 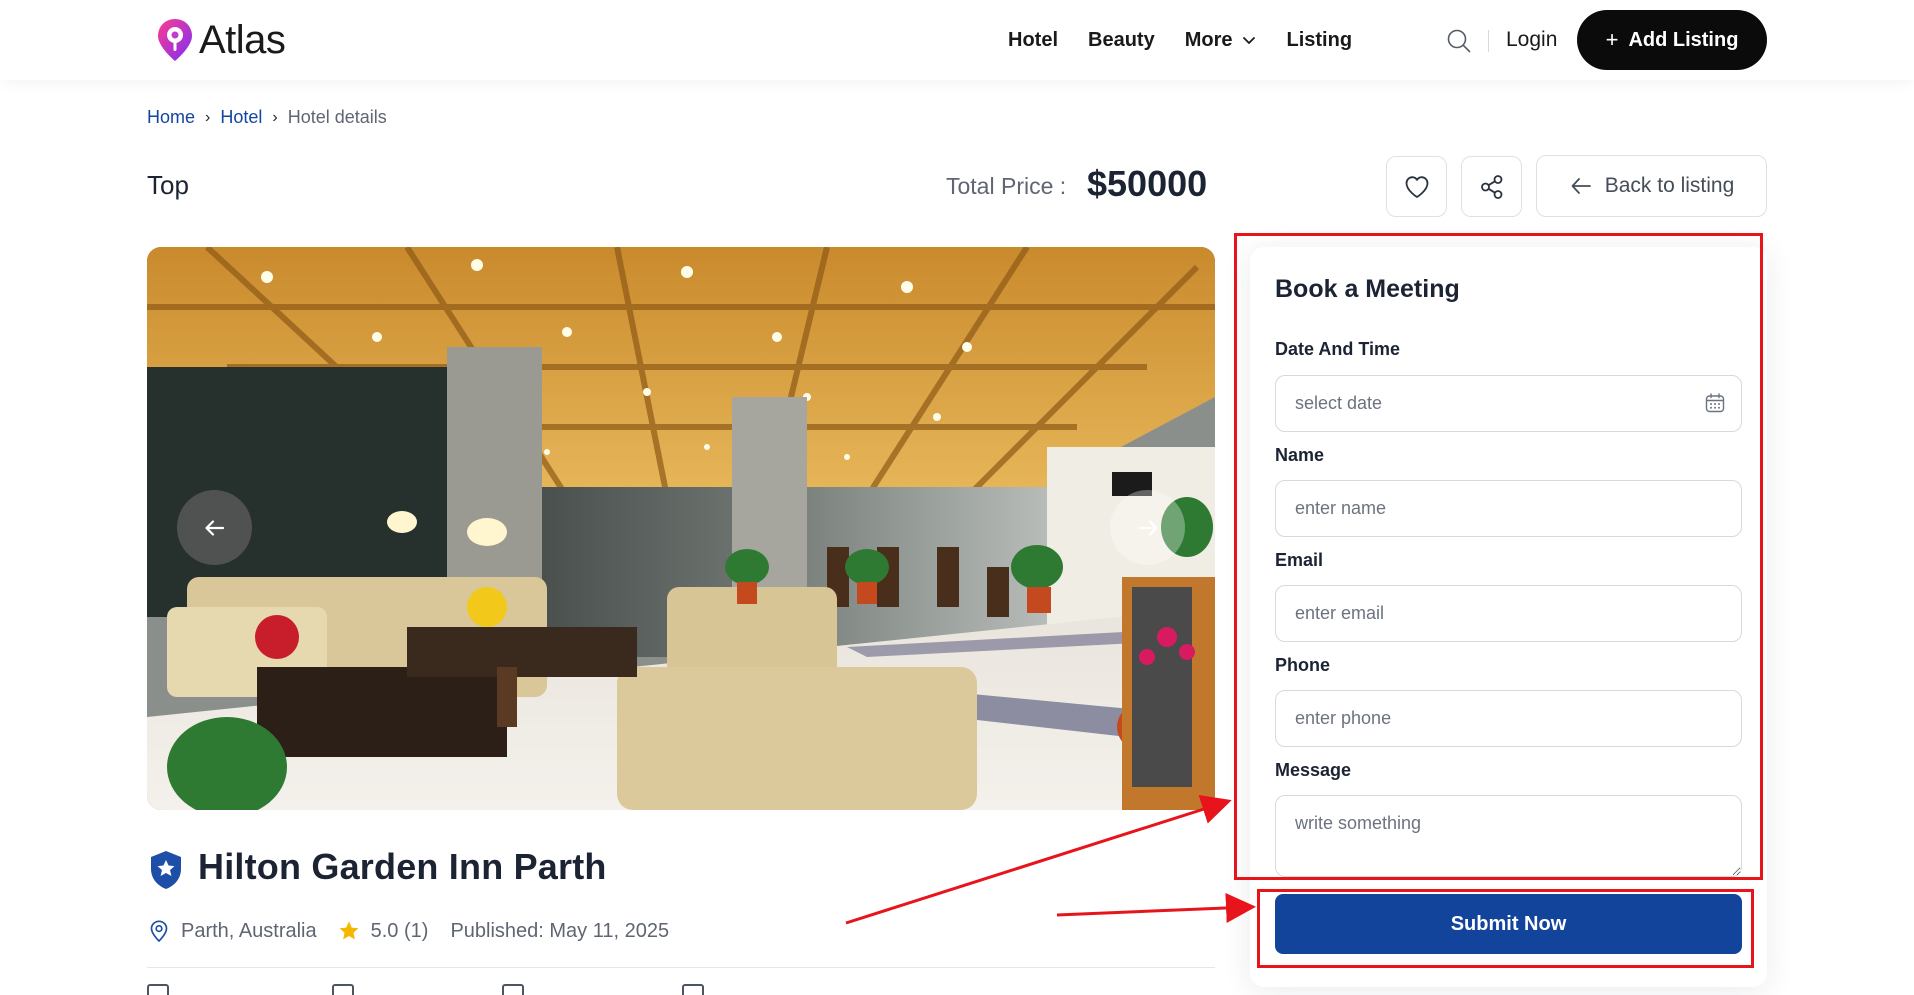 I want to click on date-time-field-wrap, so click(x=1508, y=403).